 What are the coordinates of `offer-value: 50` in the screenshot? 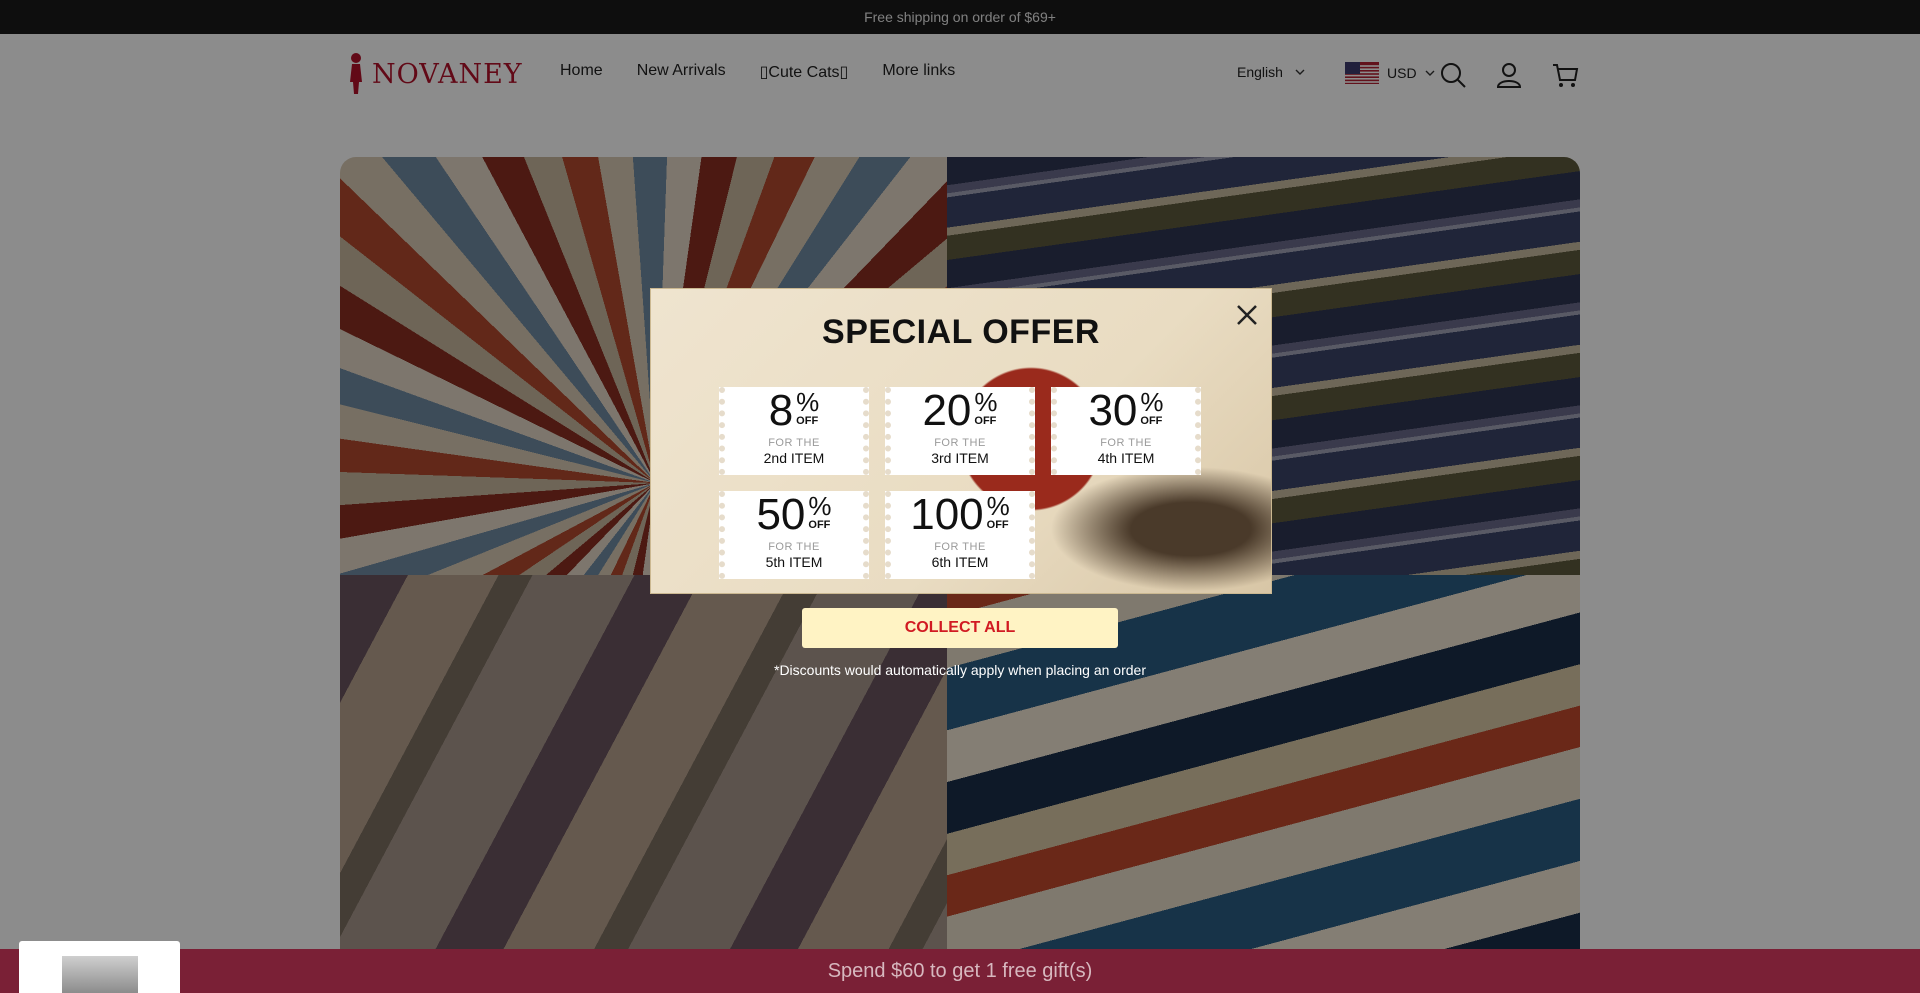 It's located at (781, 514).